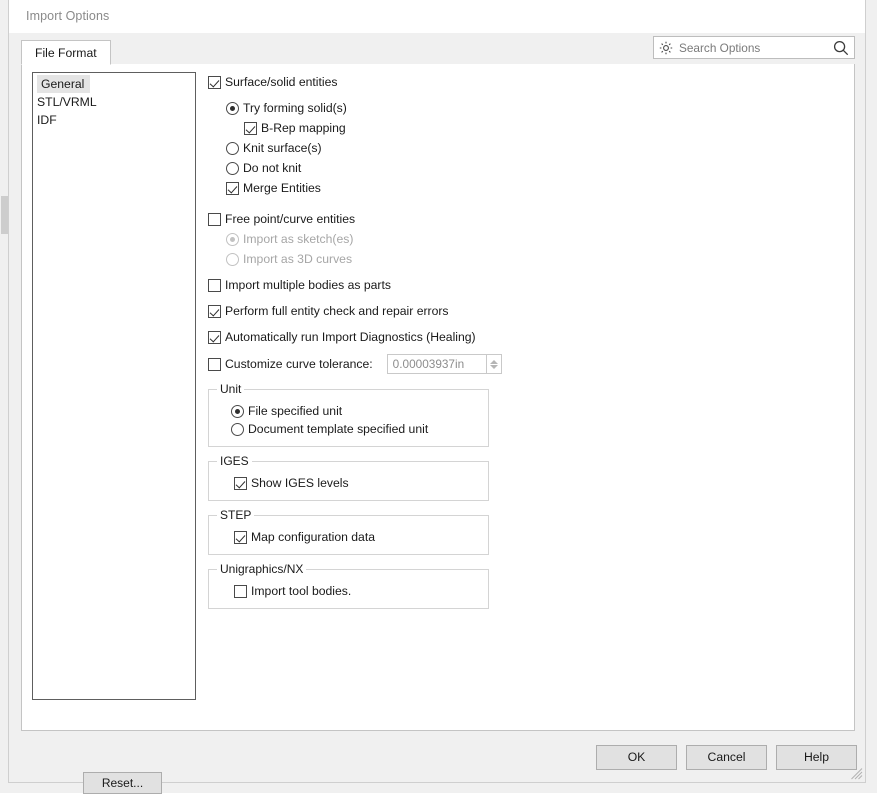 This screenshot has width=877, height=794. Describe the element at coordinates (298, 258) in the screenshot. I see `option-label: Import as 3D curves` at that location.